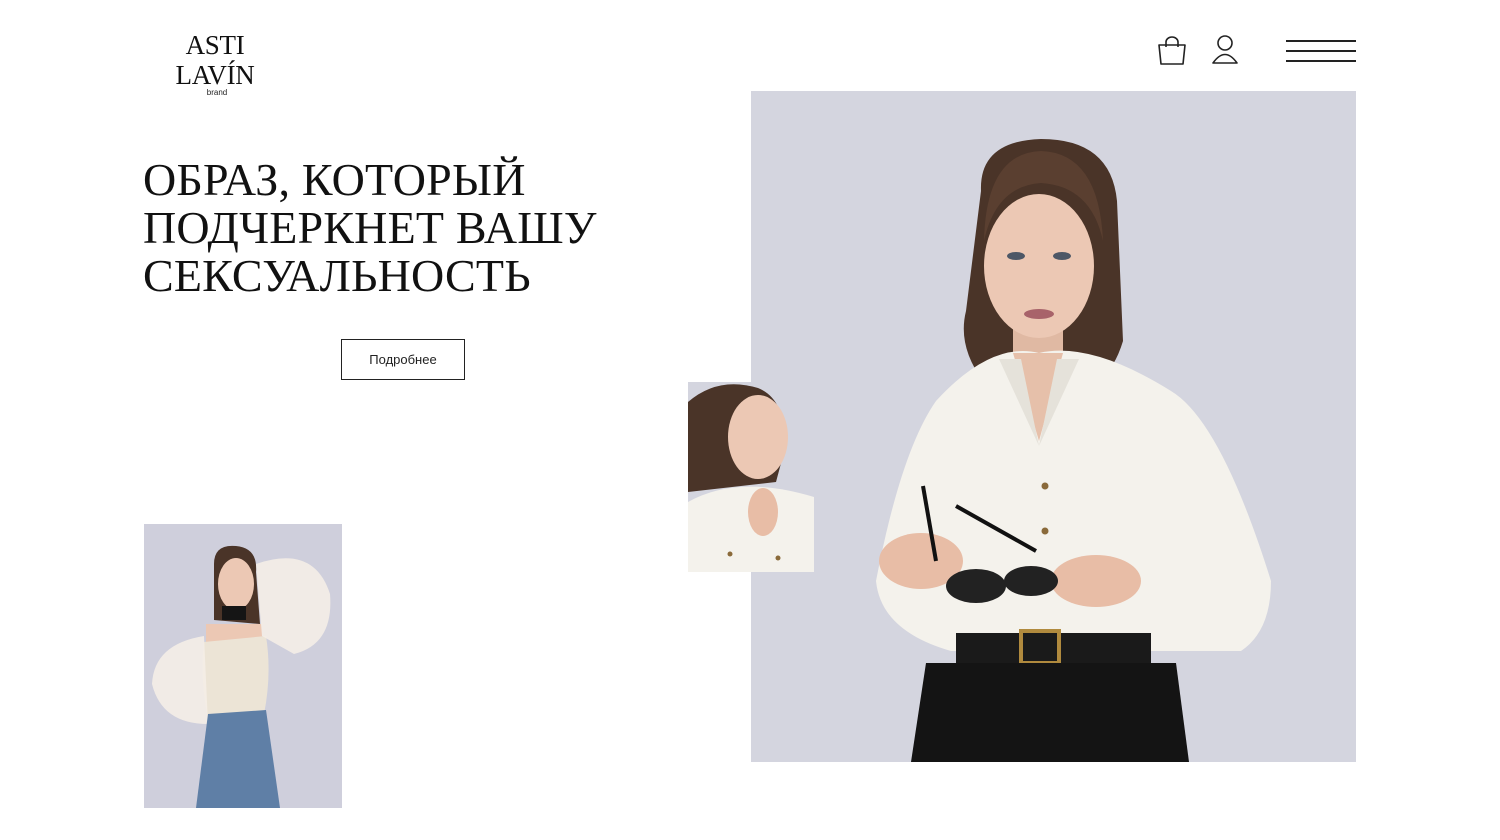 The width and height of the screenshot is (1500, 840). Describe the element at coordinates (751, 477) in the screenshot. I see `detail-photo` at that location.